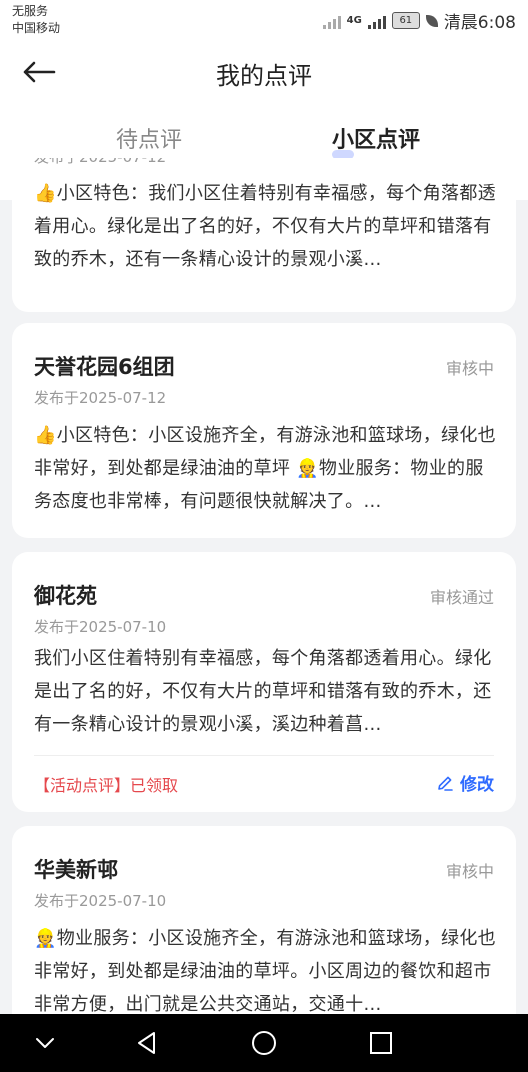 The image size is (528, 1072). Describe the element at coordinates (264, 21) in the screenshot. I see `status-bar: 无服务 中国移动 4G 61 清晨6:08` at that location.